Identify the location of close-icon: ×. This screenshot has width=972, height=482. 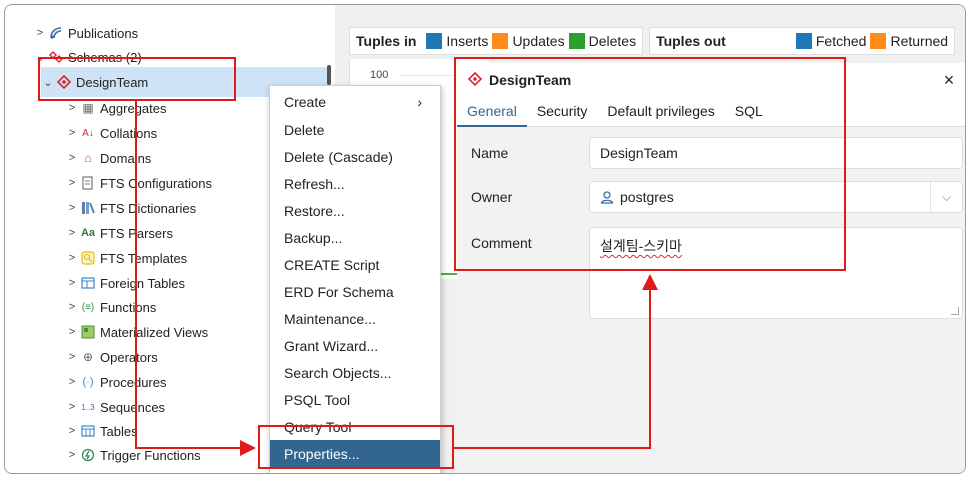
(949, 80).